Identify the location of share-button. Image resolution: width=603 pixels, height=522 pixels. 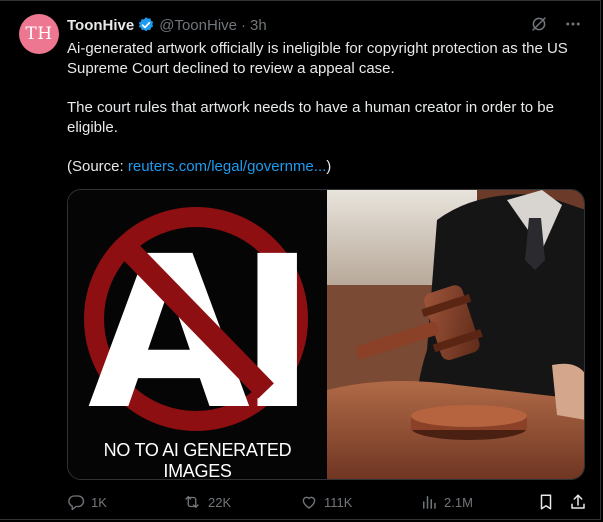
(578, 502).